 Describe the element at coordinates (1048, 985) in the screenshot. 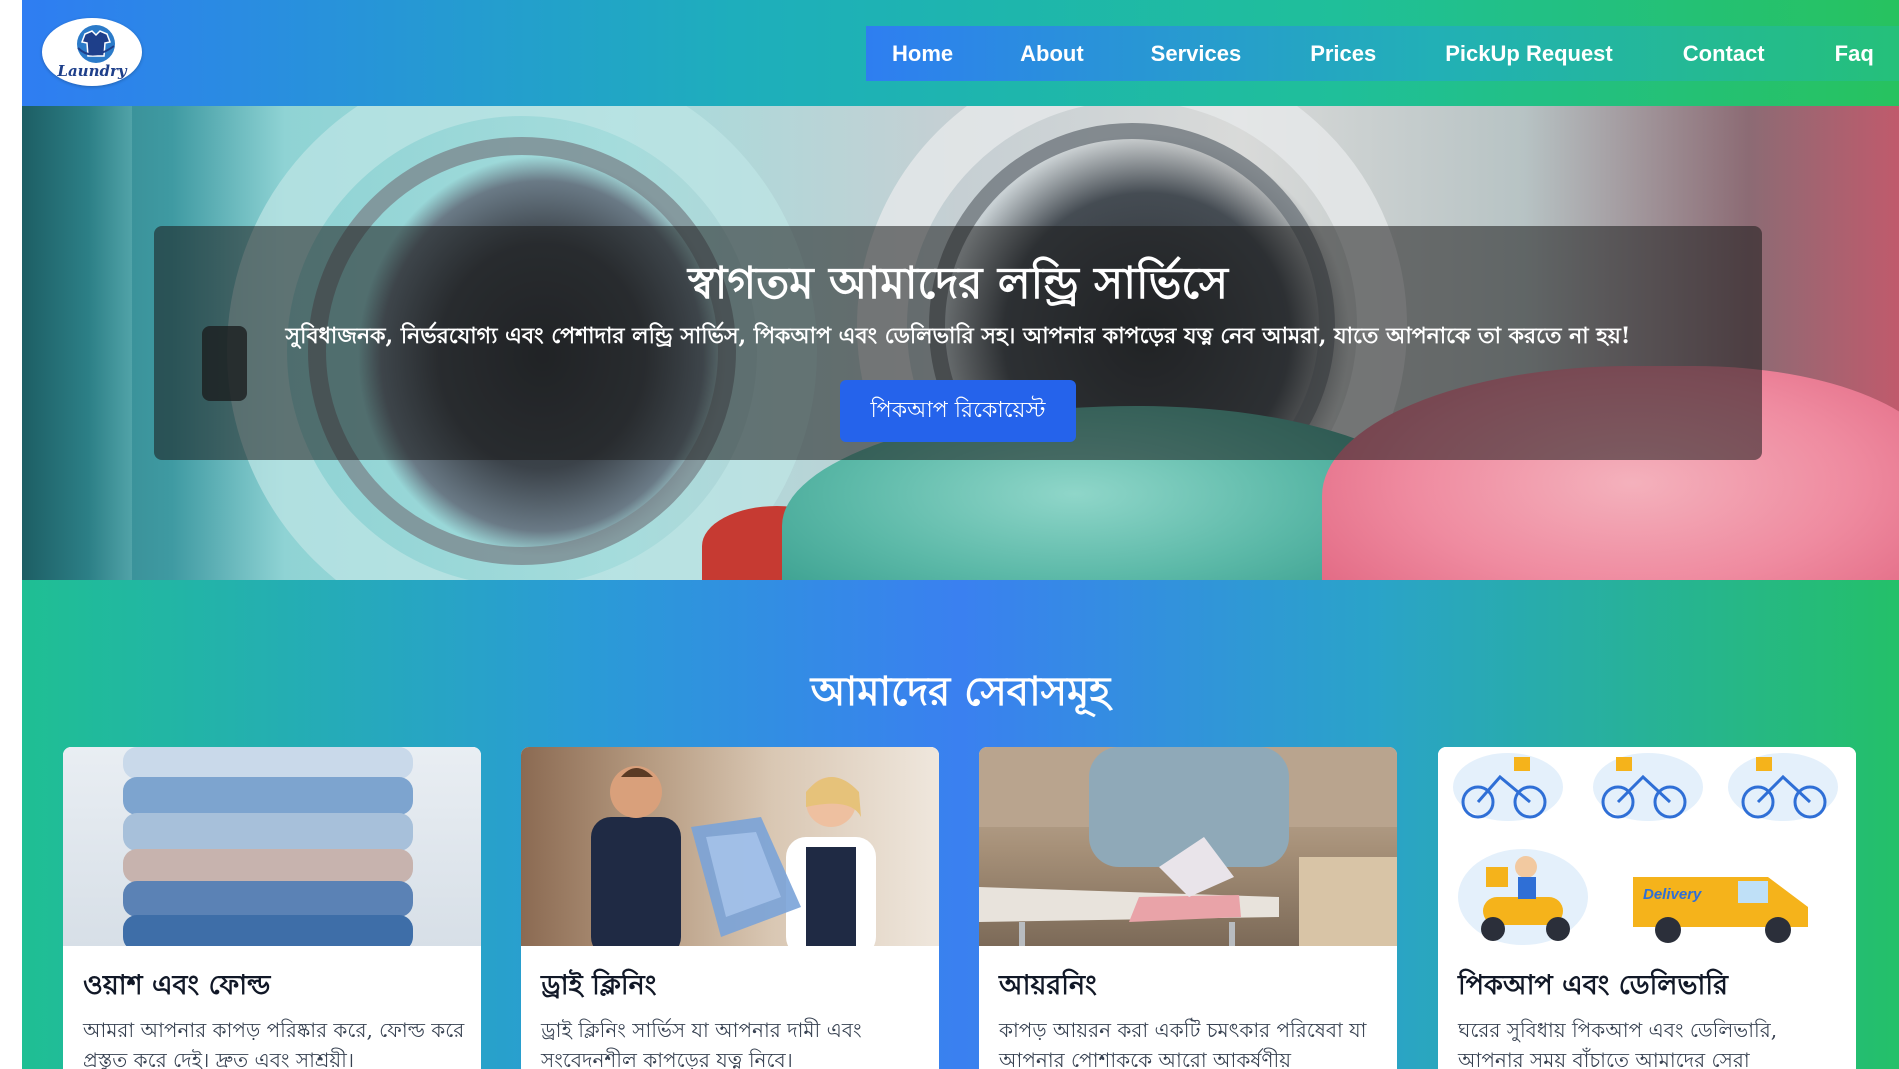

I see `card-title: আয়রনিং` at that location.